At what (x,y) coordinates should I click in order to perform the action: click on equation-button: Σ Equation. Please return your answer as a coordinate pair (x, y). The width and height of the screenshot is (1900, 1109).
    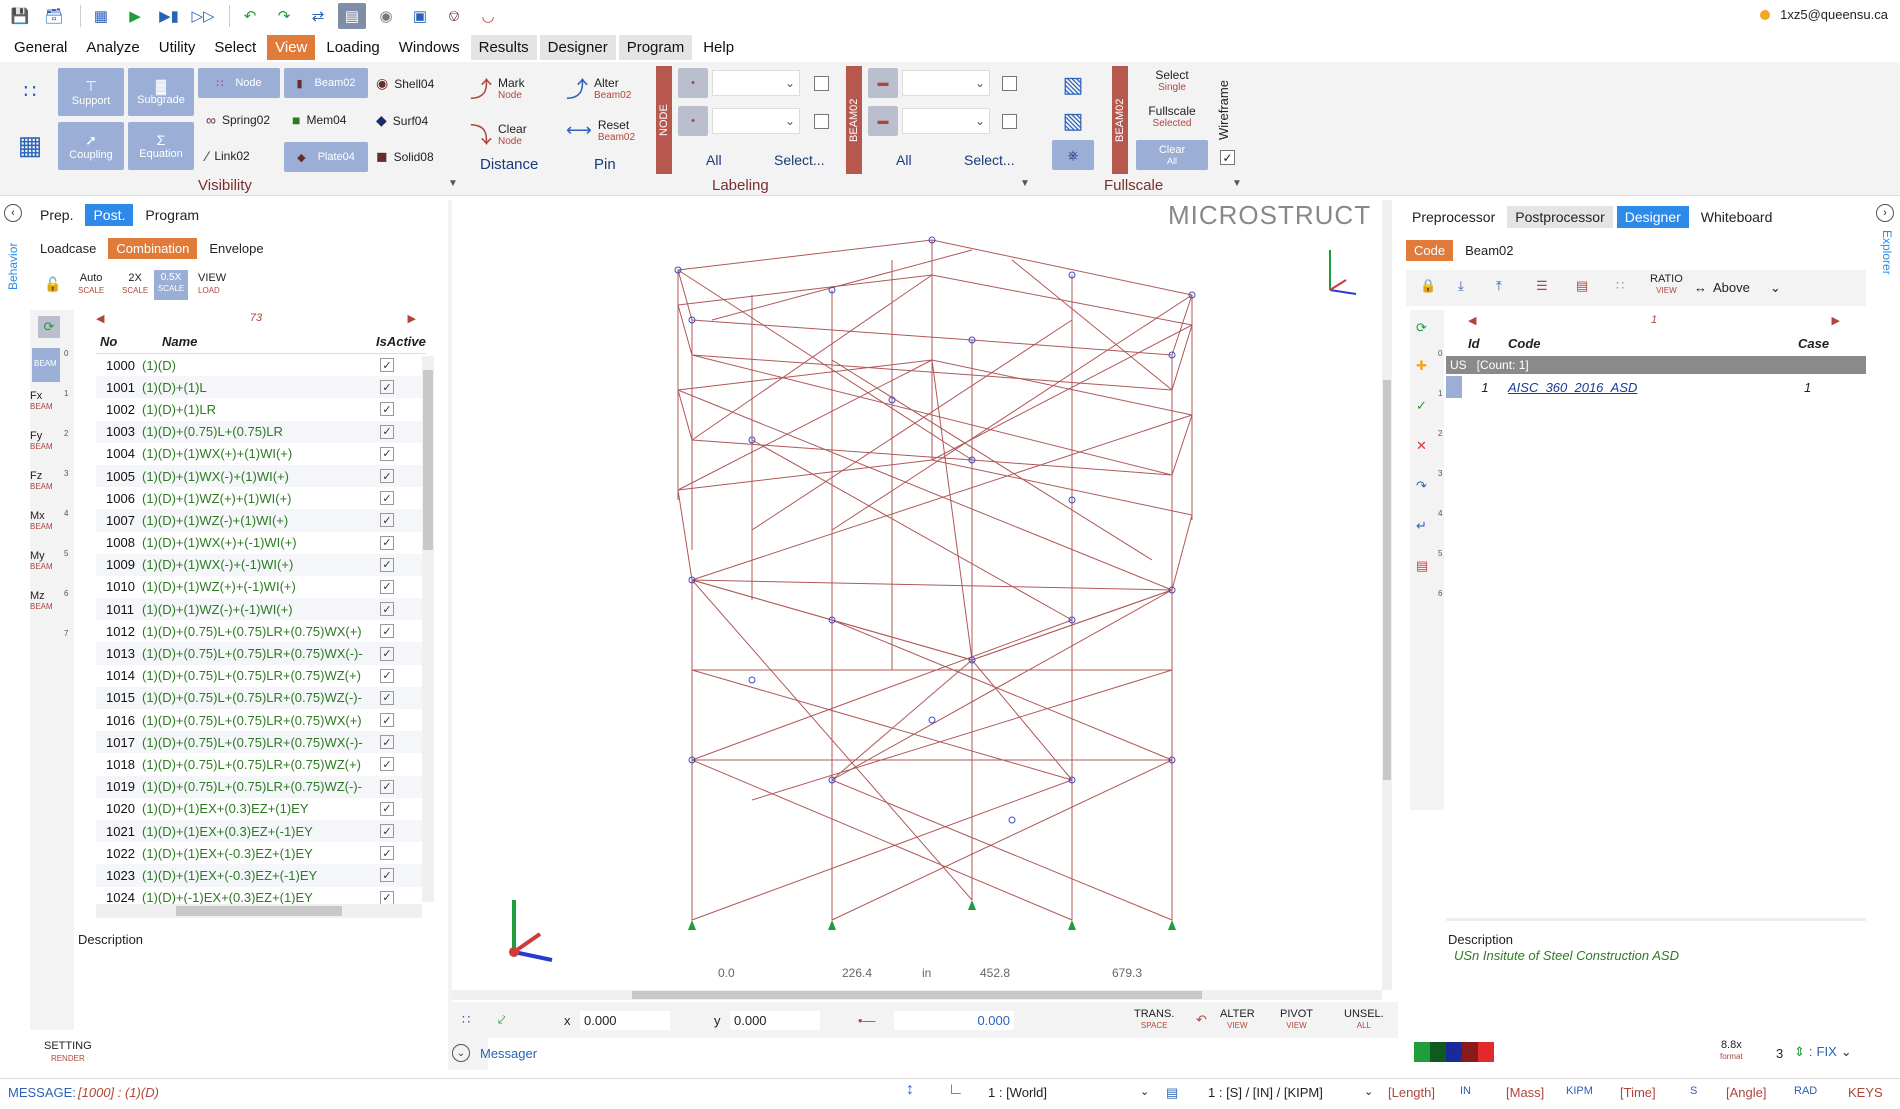
    Looking at the image, I should click on (161, 146).